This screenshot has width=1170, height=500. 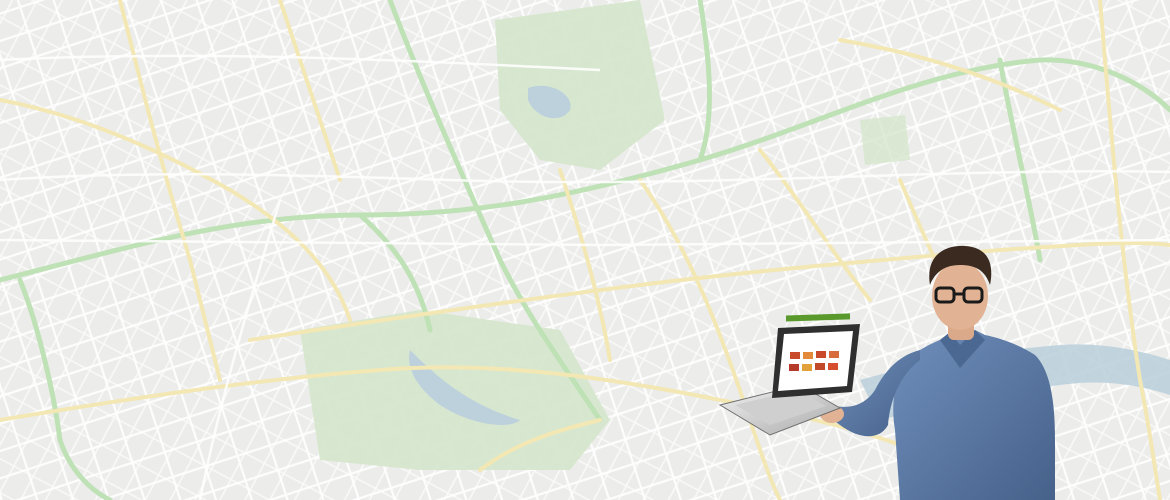 What do you see at coordinates (815, 361) in the screenshot?
I see `laptop-screen` at bounding box center [815, 361].